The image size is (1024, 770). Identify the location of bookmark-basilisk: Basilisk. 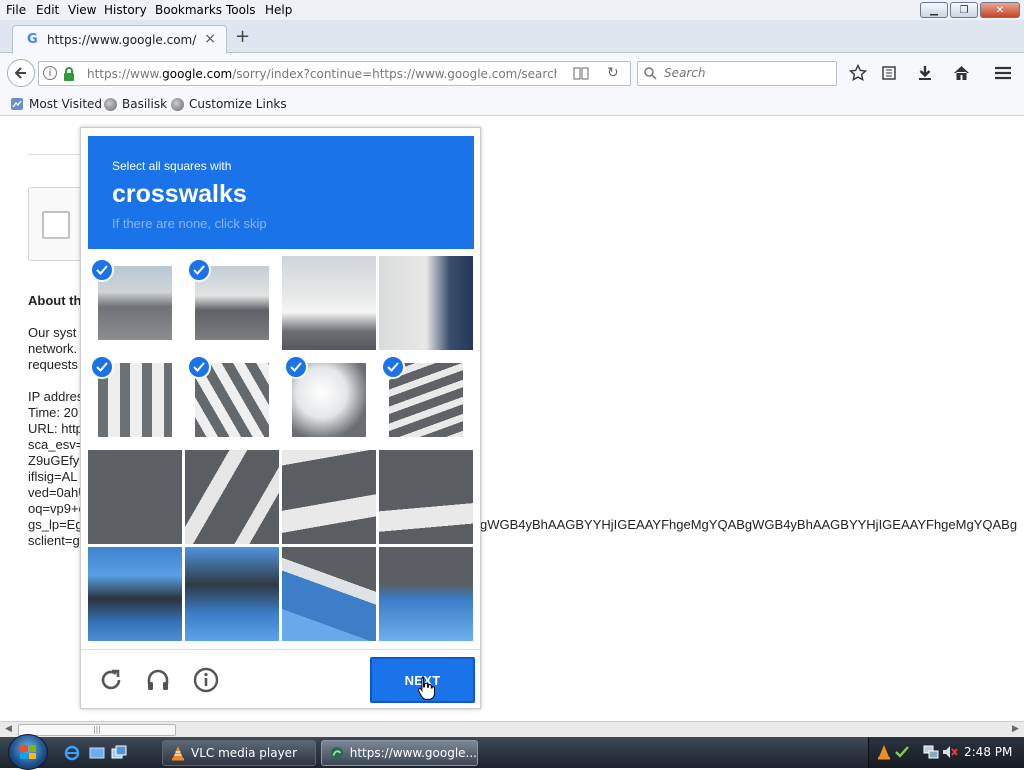
(135, 104).